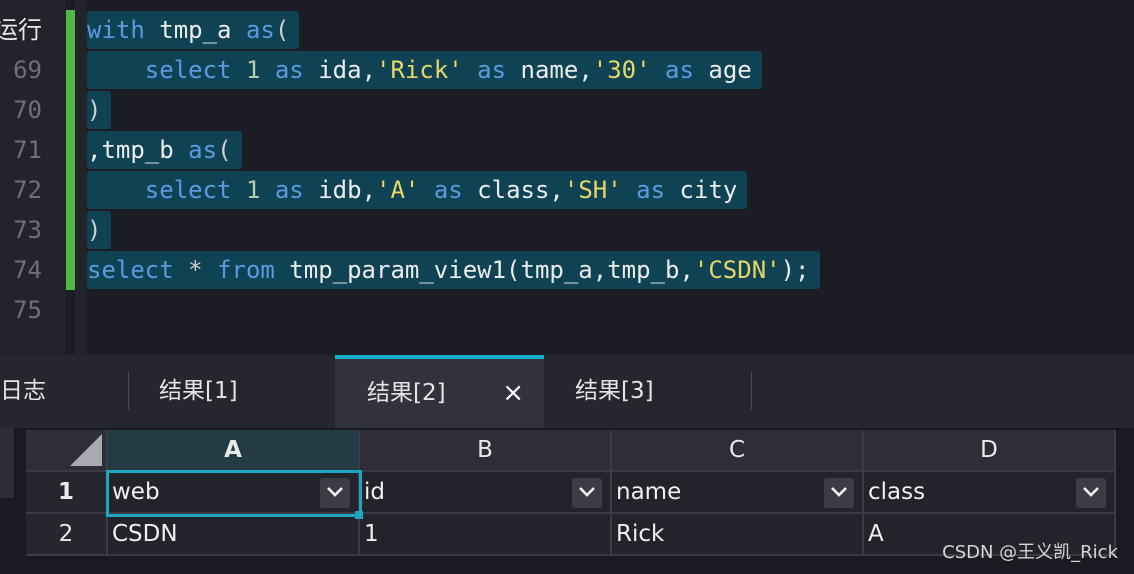  Describe the element at coordinates (649, 492) in the screenshot. I see `cell-text: name` at that location.